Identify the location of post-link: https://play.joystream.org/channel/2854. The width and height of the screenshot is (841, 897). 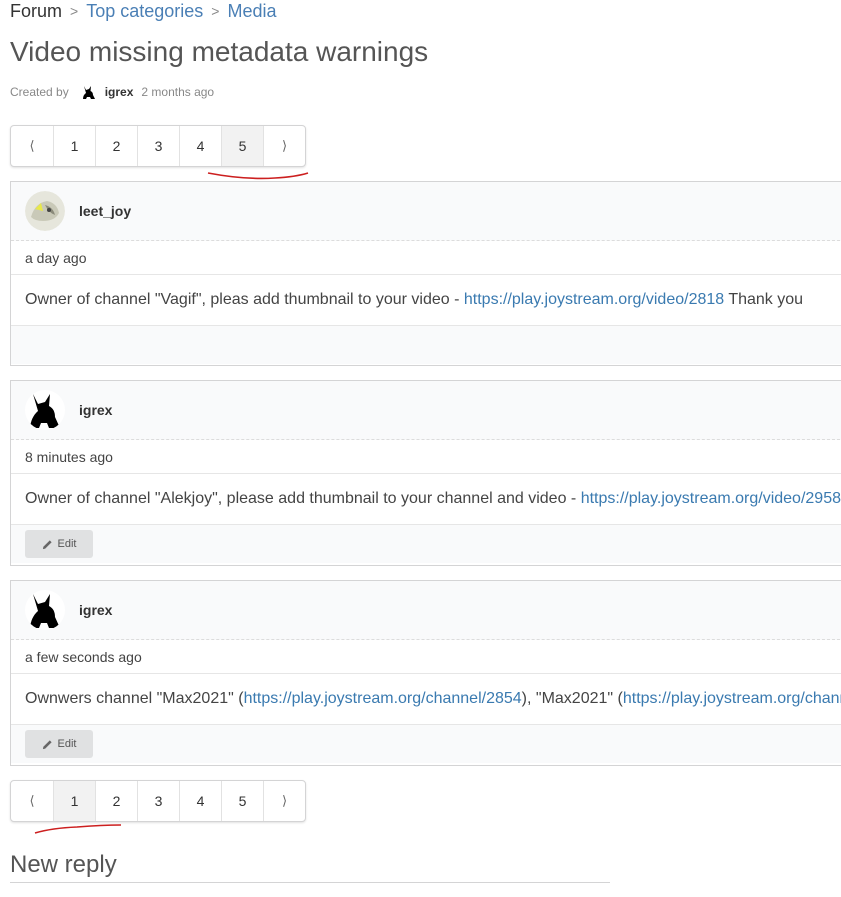
(383, 698).